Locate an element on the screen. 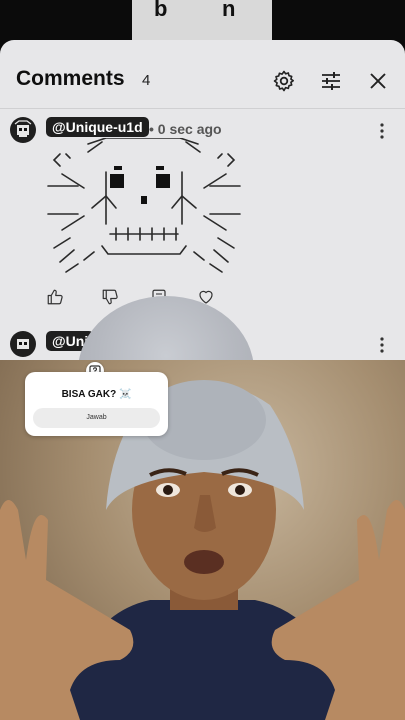  top-video-strip: b n is located at coordinates (202, 21).